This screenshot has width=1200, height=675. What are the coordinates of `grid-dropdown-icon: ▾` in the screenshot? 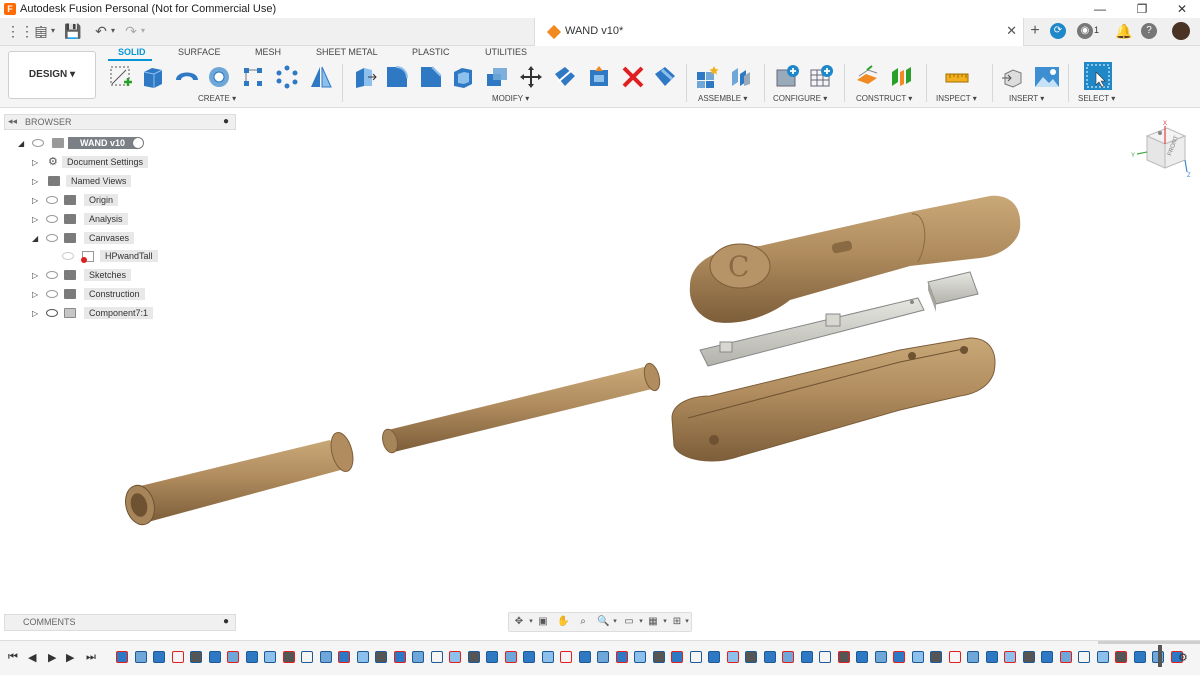 It's located at (665, 622).